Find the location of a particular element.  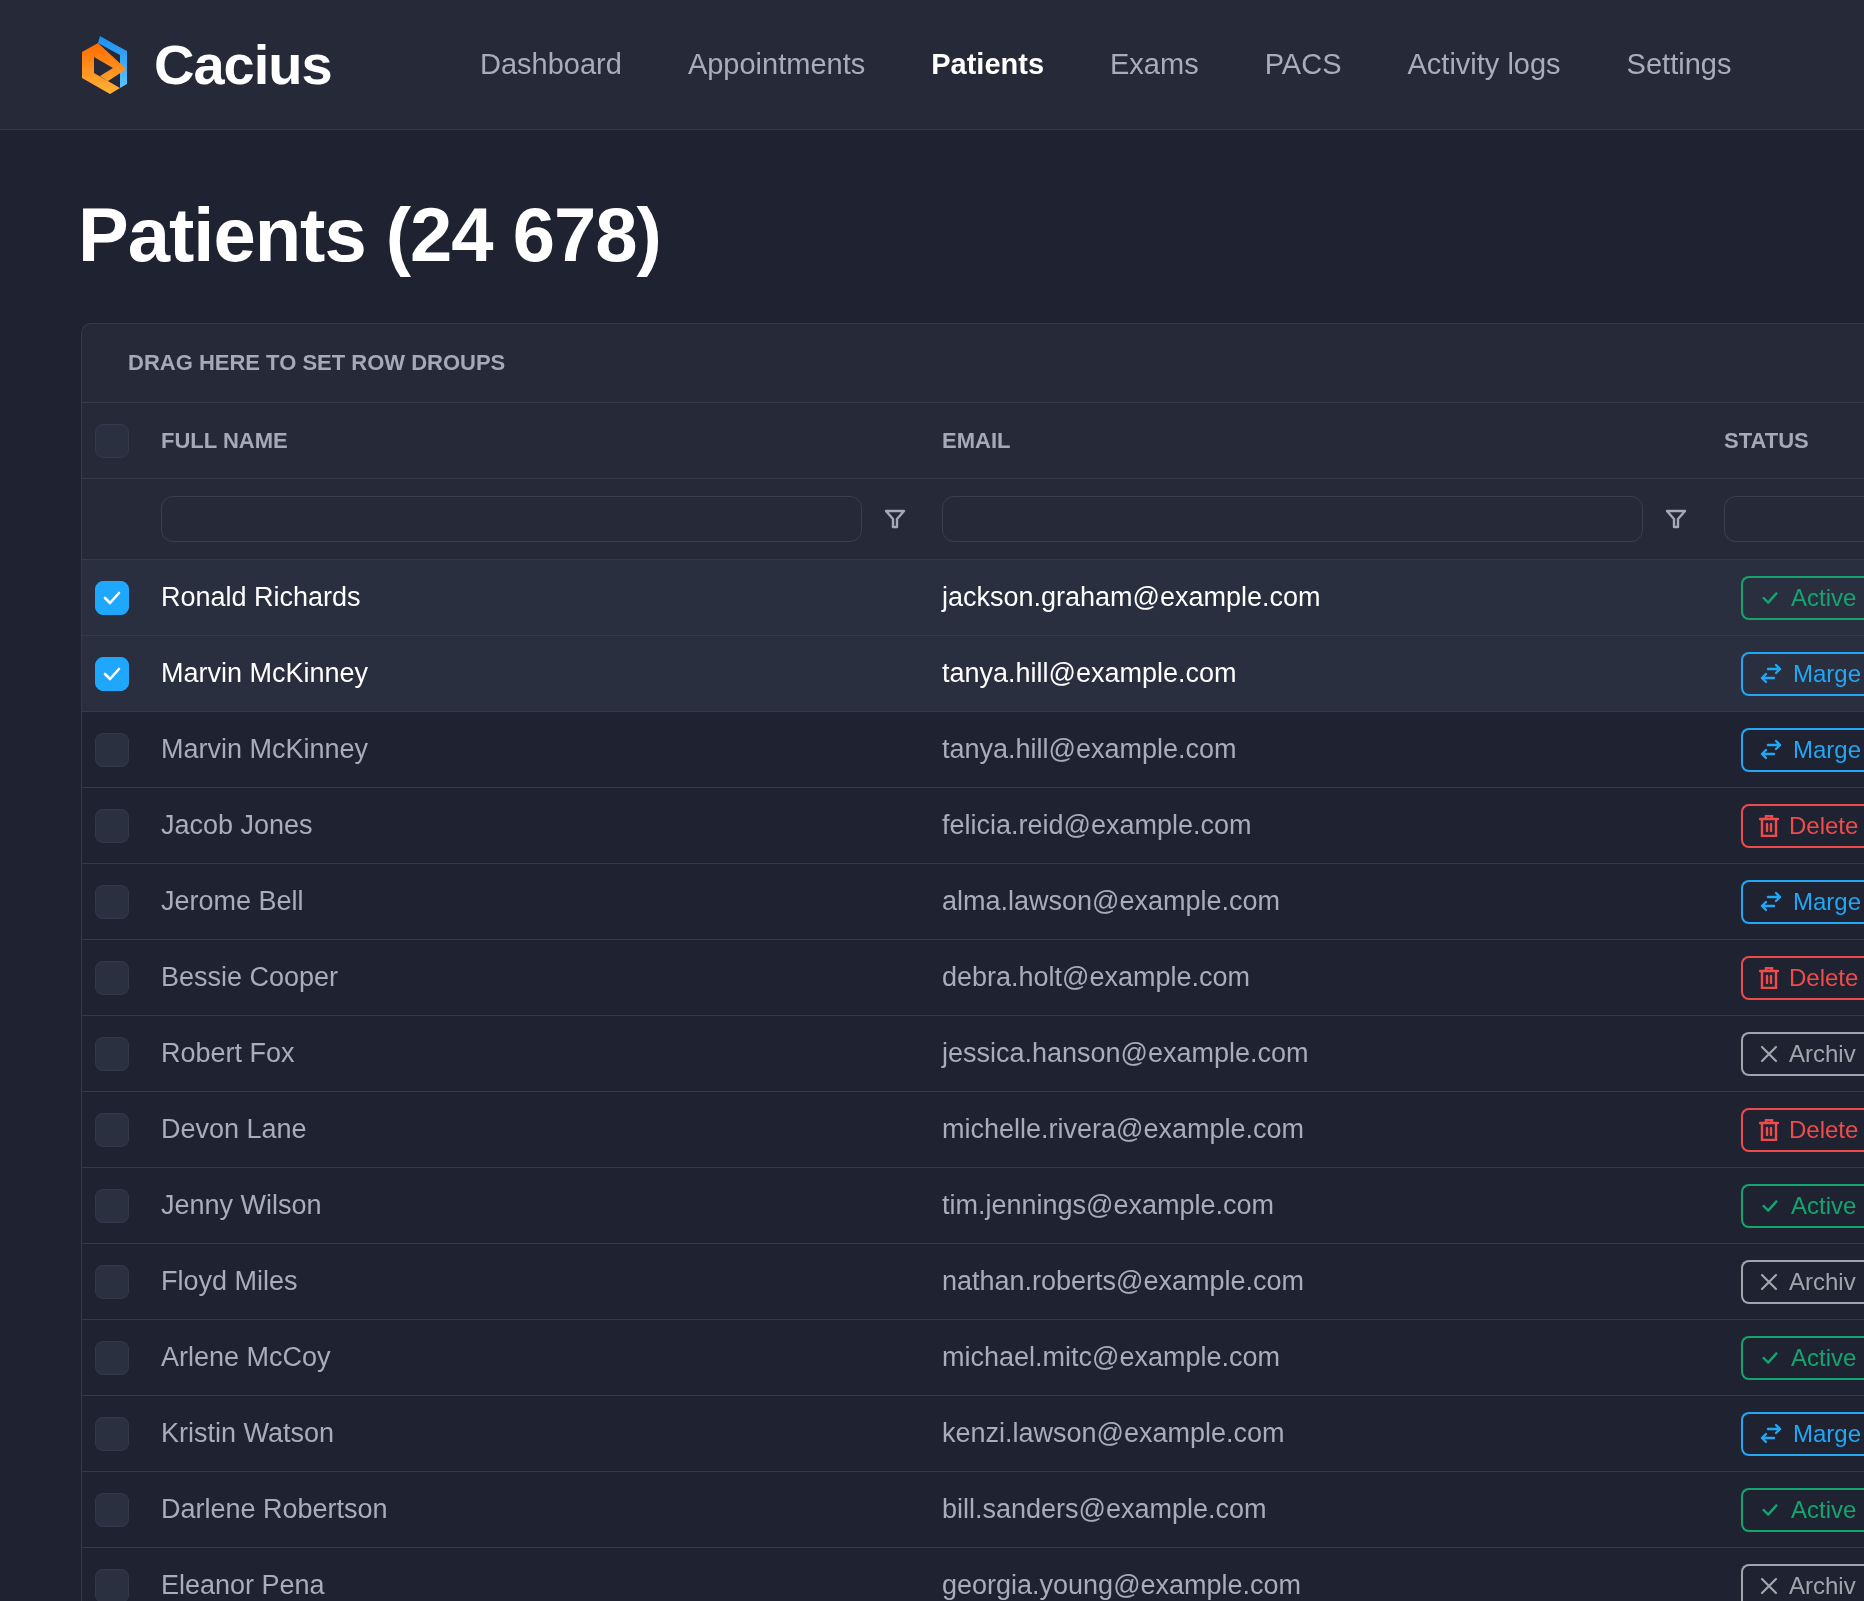

nav-link: Appointments is located at coordinates (776, 64).